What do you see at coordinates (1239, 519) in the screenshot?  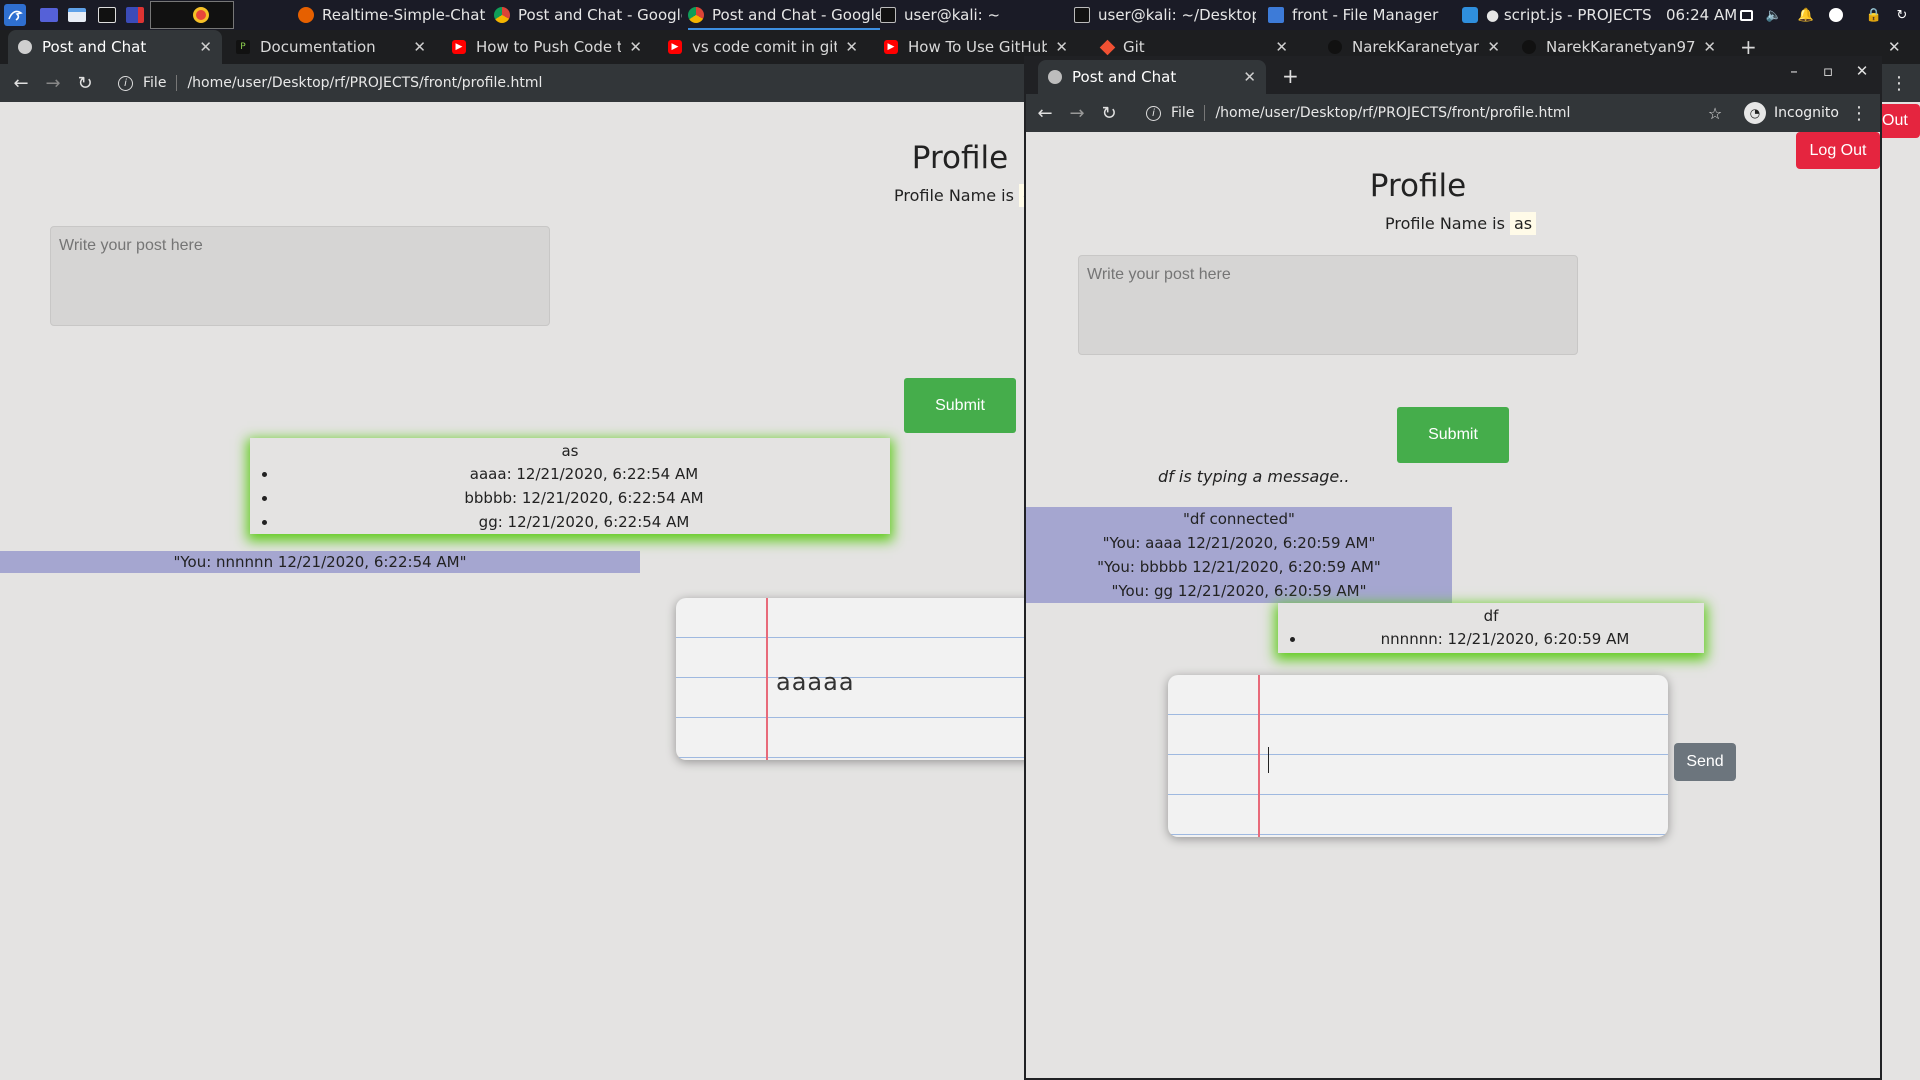 I see `system-message: "df connected"` at bounding box center [1239, 519].